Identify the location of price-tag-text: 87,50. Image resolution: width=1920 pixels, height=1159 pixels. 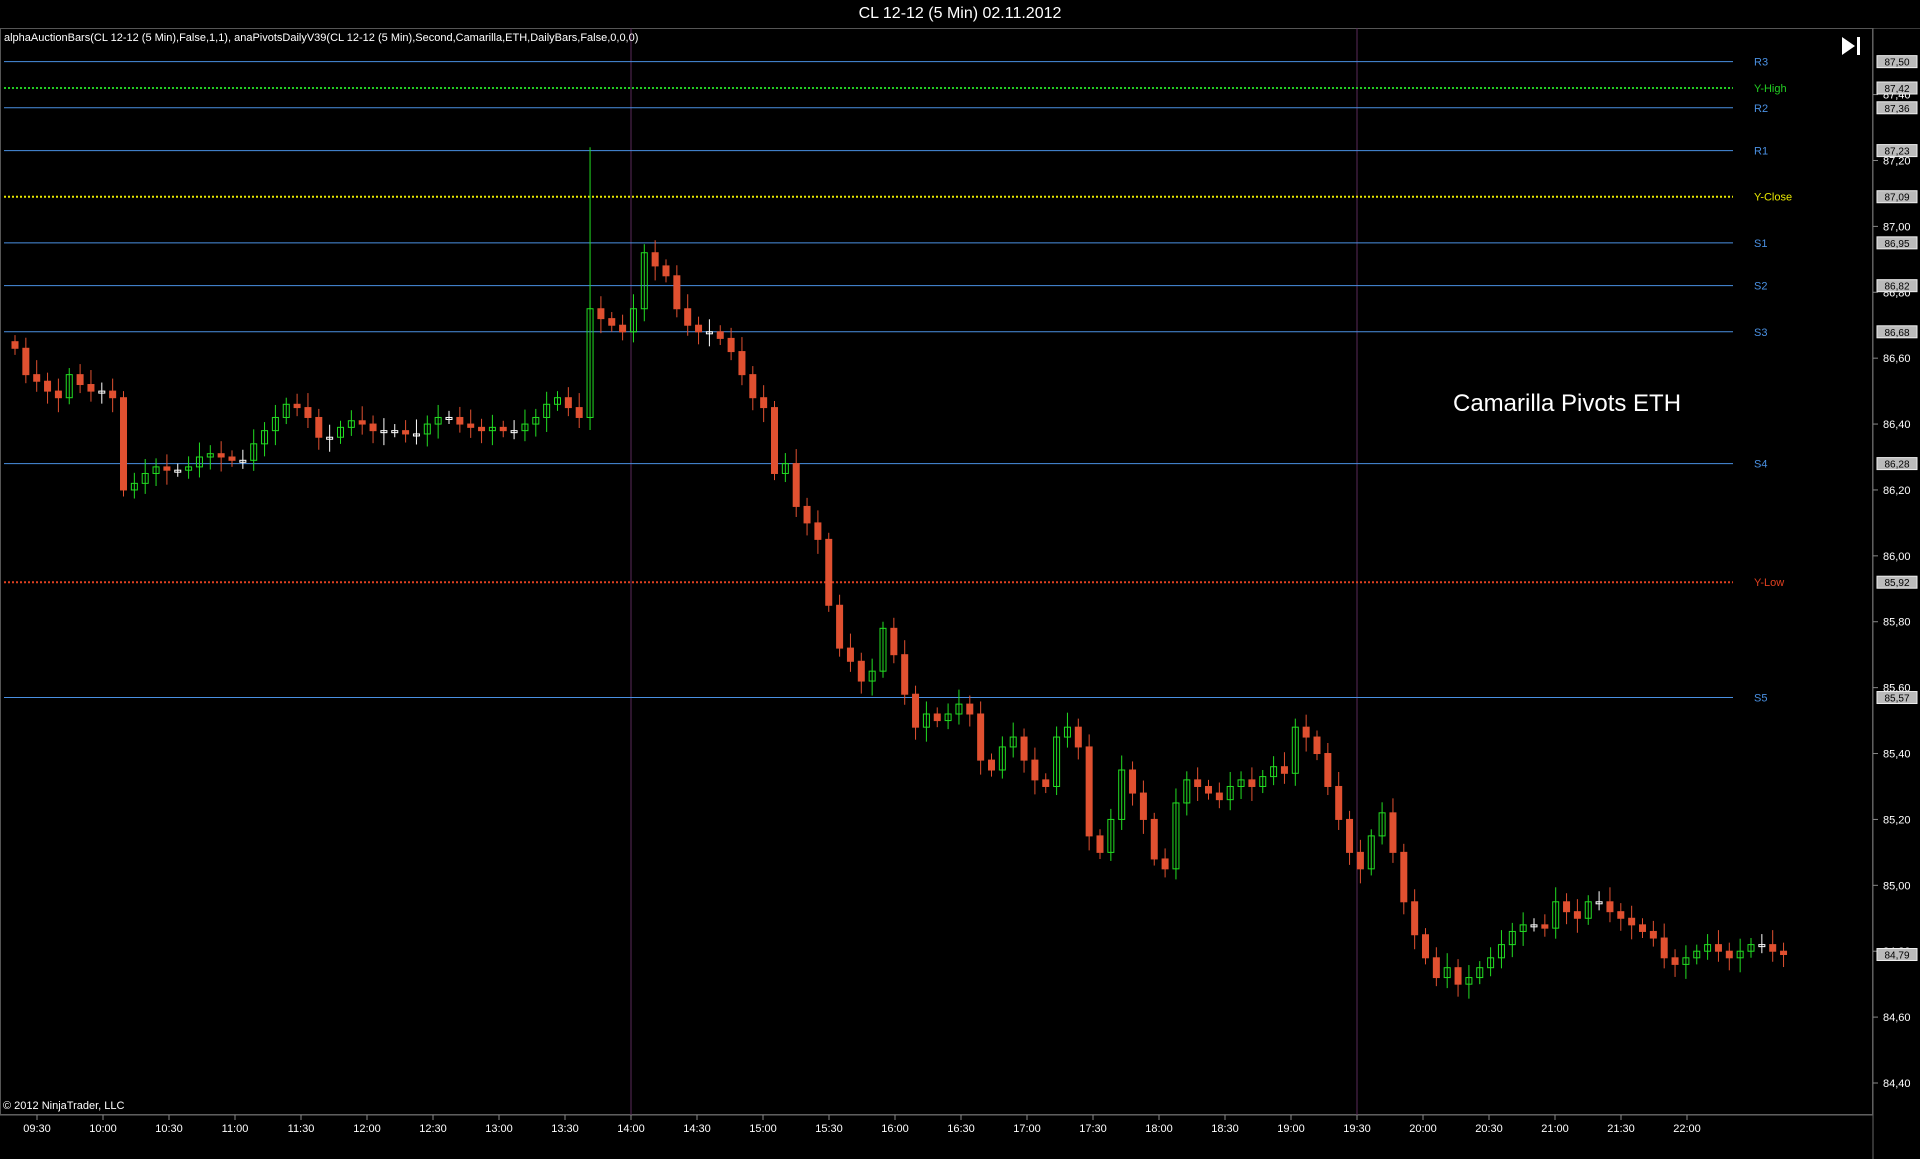
(1896, 63).